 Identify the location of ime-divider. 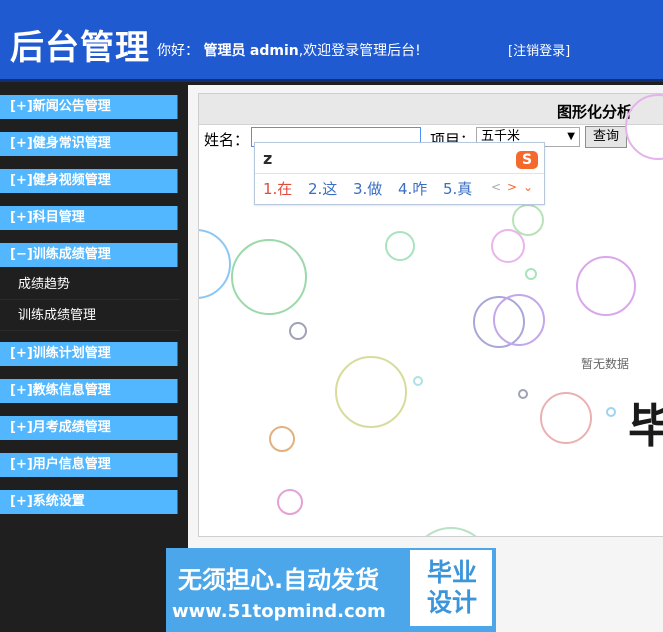
(399, 173).